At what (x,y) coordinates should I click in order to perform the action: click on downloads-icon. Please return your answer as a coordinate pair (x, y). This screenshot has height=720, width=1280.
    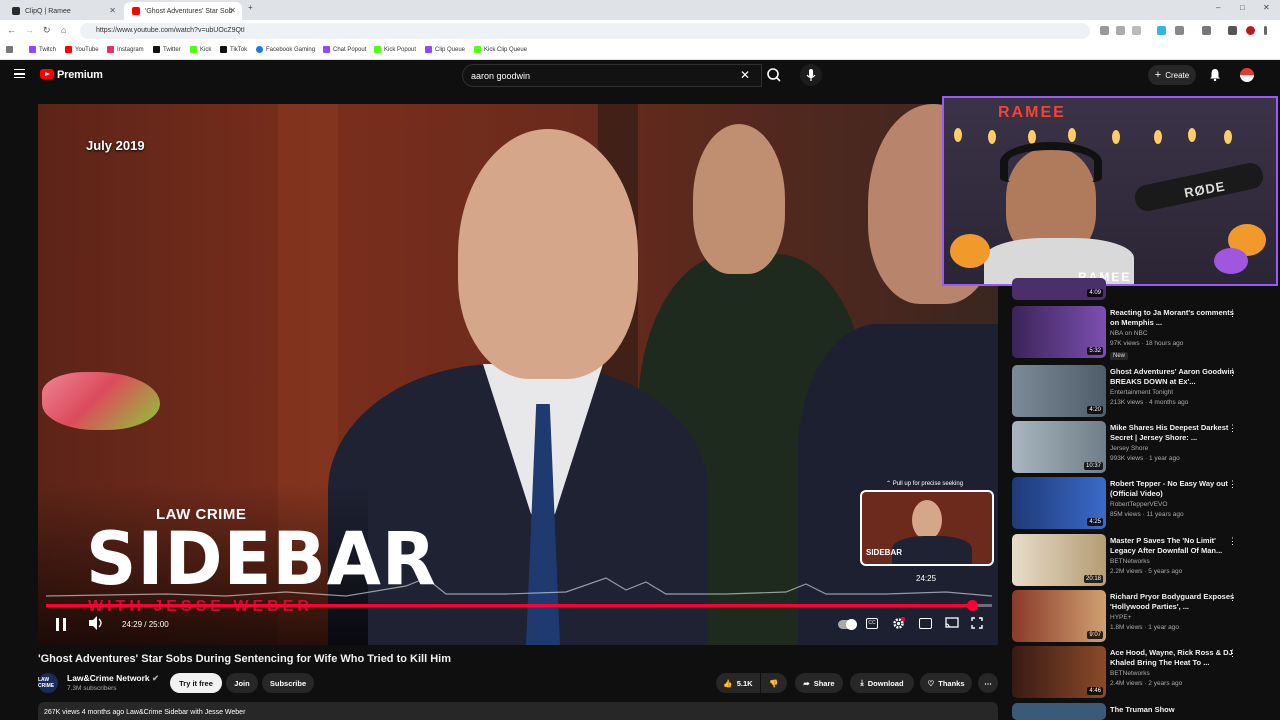
    Looking at the image, I should click on (1232, 30).